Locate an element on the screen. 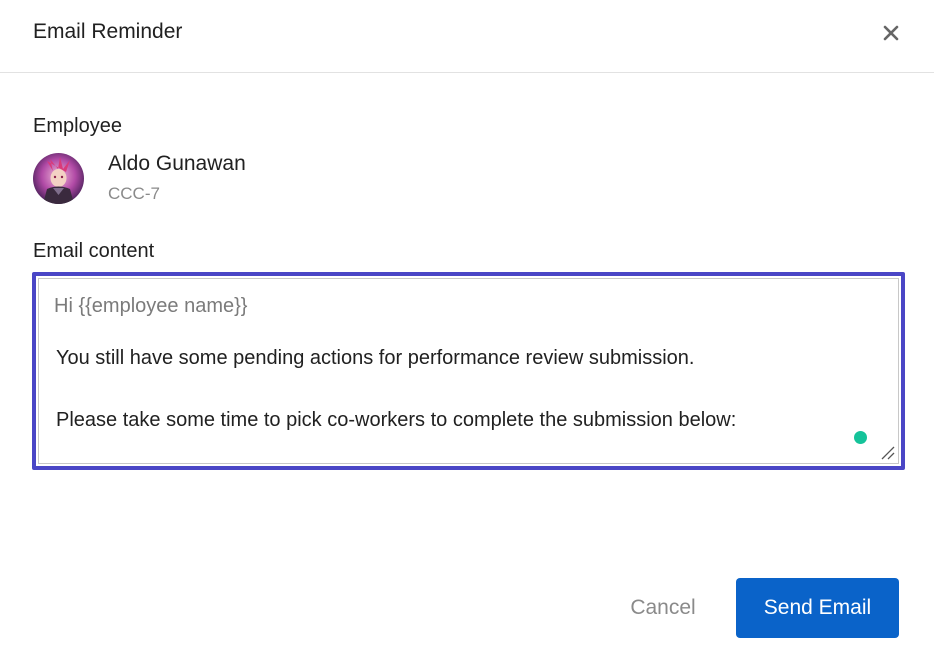  resize-grip-icon is located at coordinates (888, 453).